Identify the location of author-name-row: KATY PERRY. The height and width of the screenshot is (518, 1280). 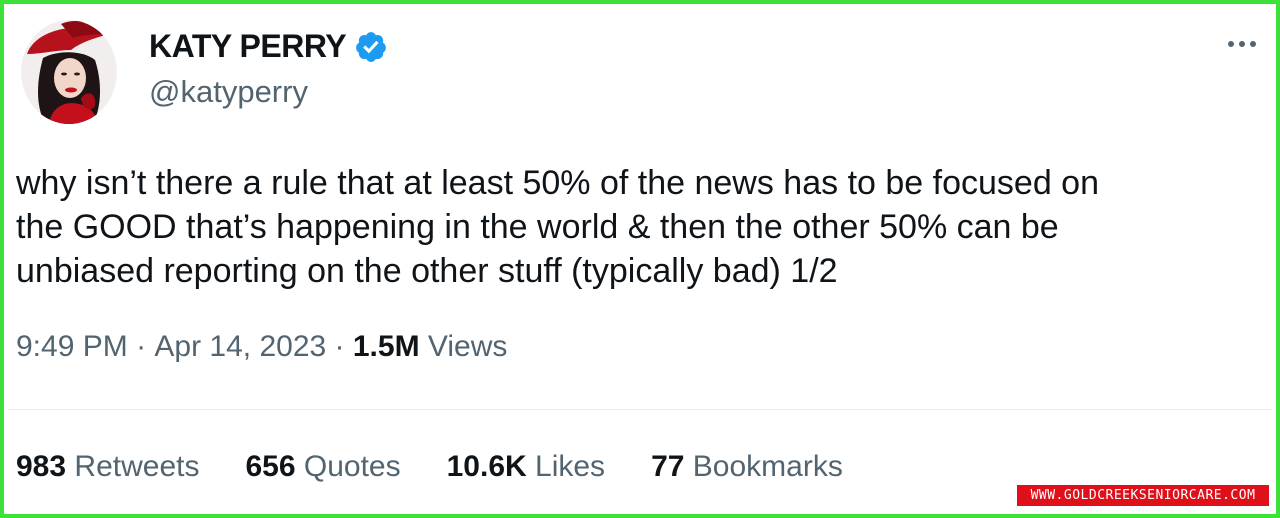
(268, 46).